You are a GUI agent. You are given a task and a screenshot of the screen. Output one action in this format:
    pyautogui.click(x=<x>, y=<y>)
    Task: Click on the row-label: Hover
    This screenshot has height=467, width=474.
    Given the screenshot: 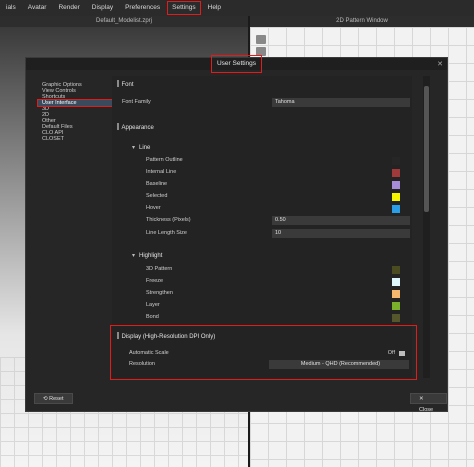 What is the action you would take?
    pyautogui.click(x=153, y=208)
    